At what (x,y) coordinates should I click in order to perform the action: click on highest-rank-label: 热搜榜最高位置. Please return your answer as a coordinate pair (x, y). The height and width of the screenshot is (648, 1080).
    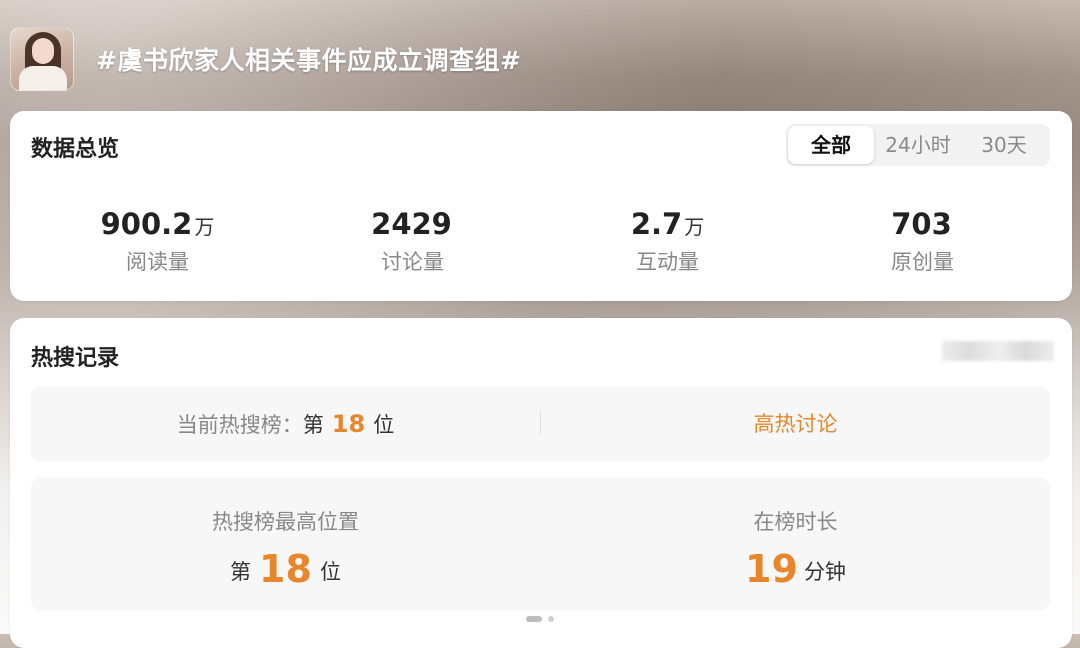
    Looking at the image, I should click on (285, 522).